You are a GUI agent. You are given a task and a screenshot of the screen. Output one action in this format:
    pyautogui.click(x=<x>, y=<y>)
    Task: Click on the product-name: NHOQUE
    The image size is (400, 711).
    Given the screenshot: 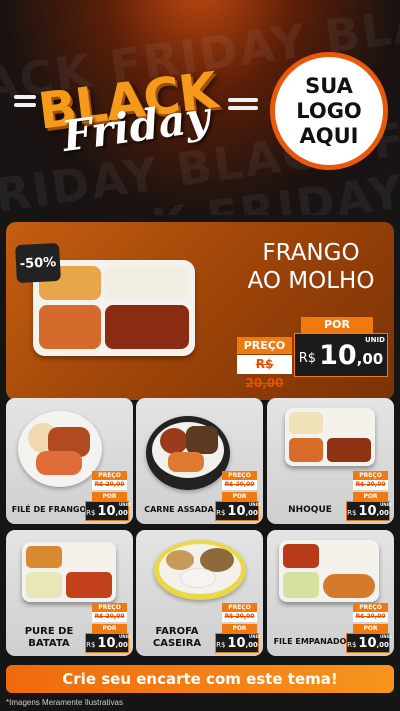 What is the action you would take?
    pyautogui.click(x=310, y=510)
    